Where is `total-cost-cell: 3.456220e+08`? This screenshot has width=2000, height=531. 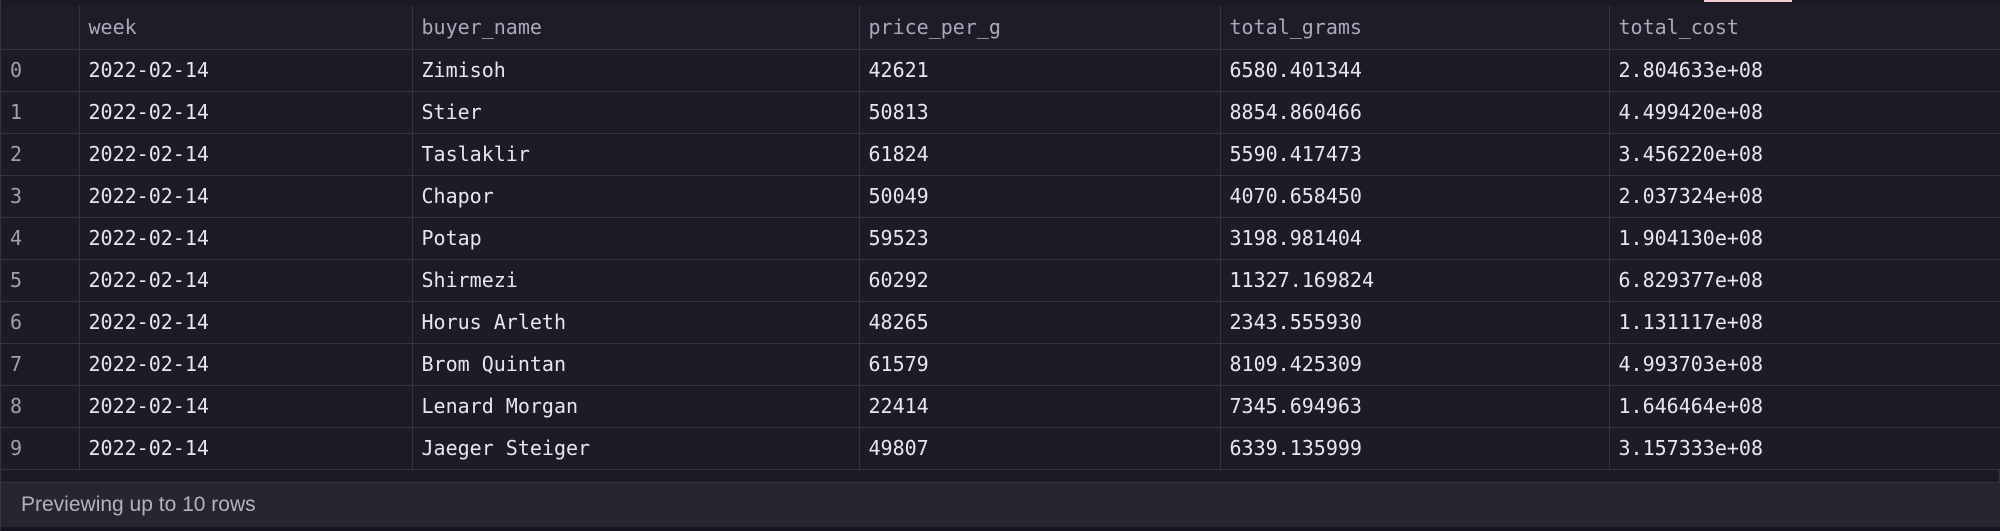 total-cost-cell: 3.456220e+08 is located at coordinates (1804, 154).